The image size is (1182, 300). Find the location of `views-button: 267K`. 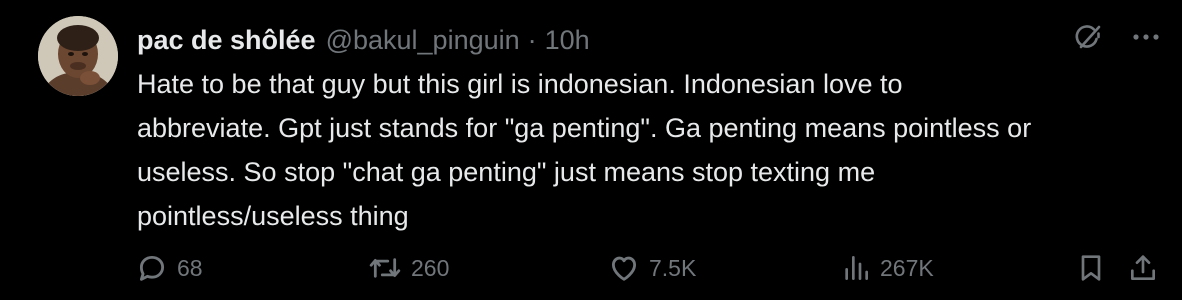

views-button: 267K is located at coordinates (887, 268).